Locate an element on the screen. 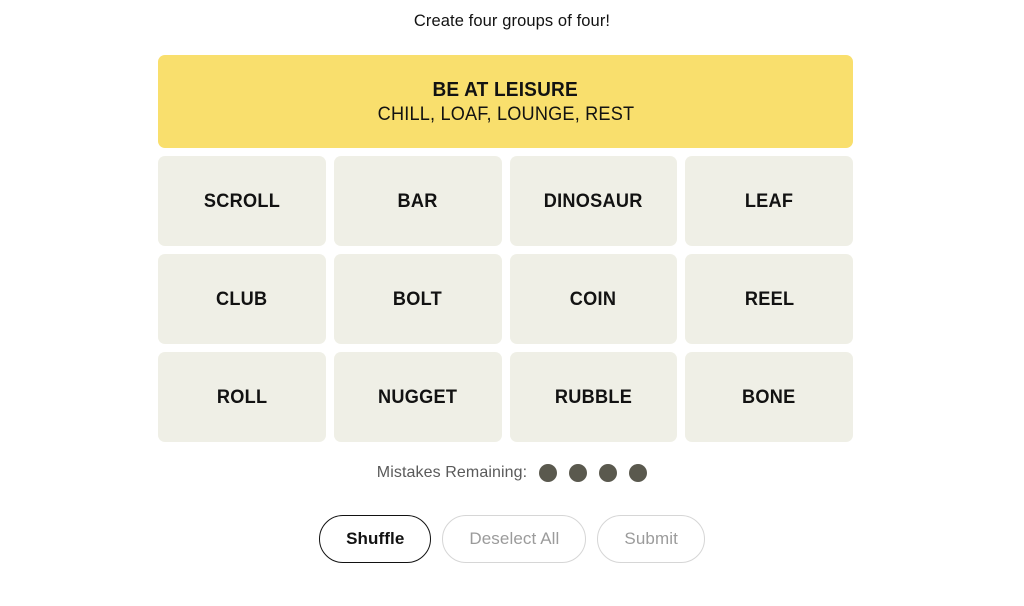 This screenshot has width=1024, height=606. word-tile-label: LEAF is located at coordinates (769, 200).